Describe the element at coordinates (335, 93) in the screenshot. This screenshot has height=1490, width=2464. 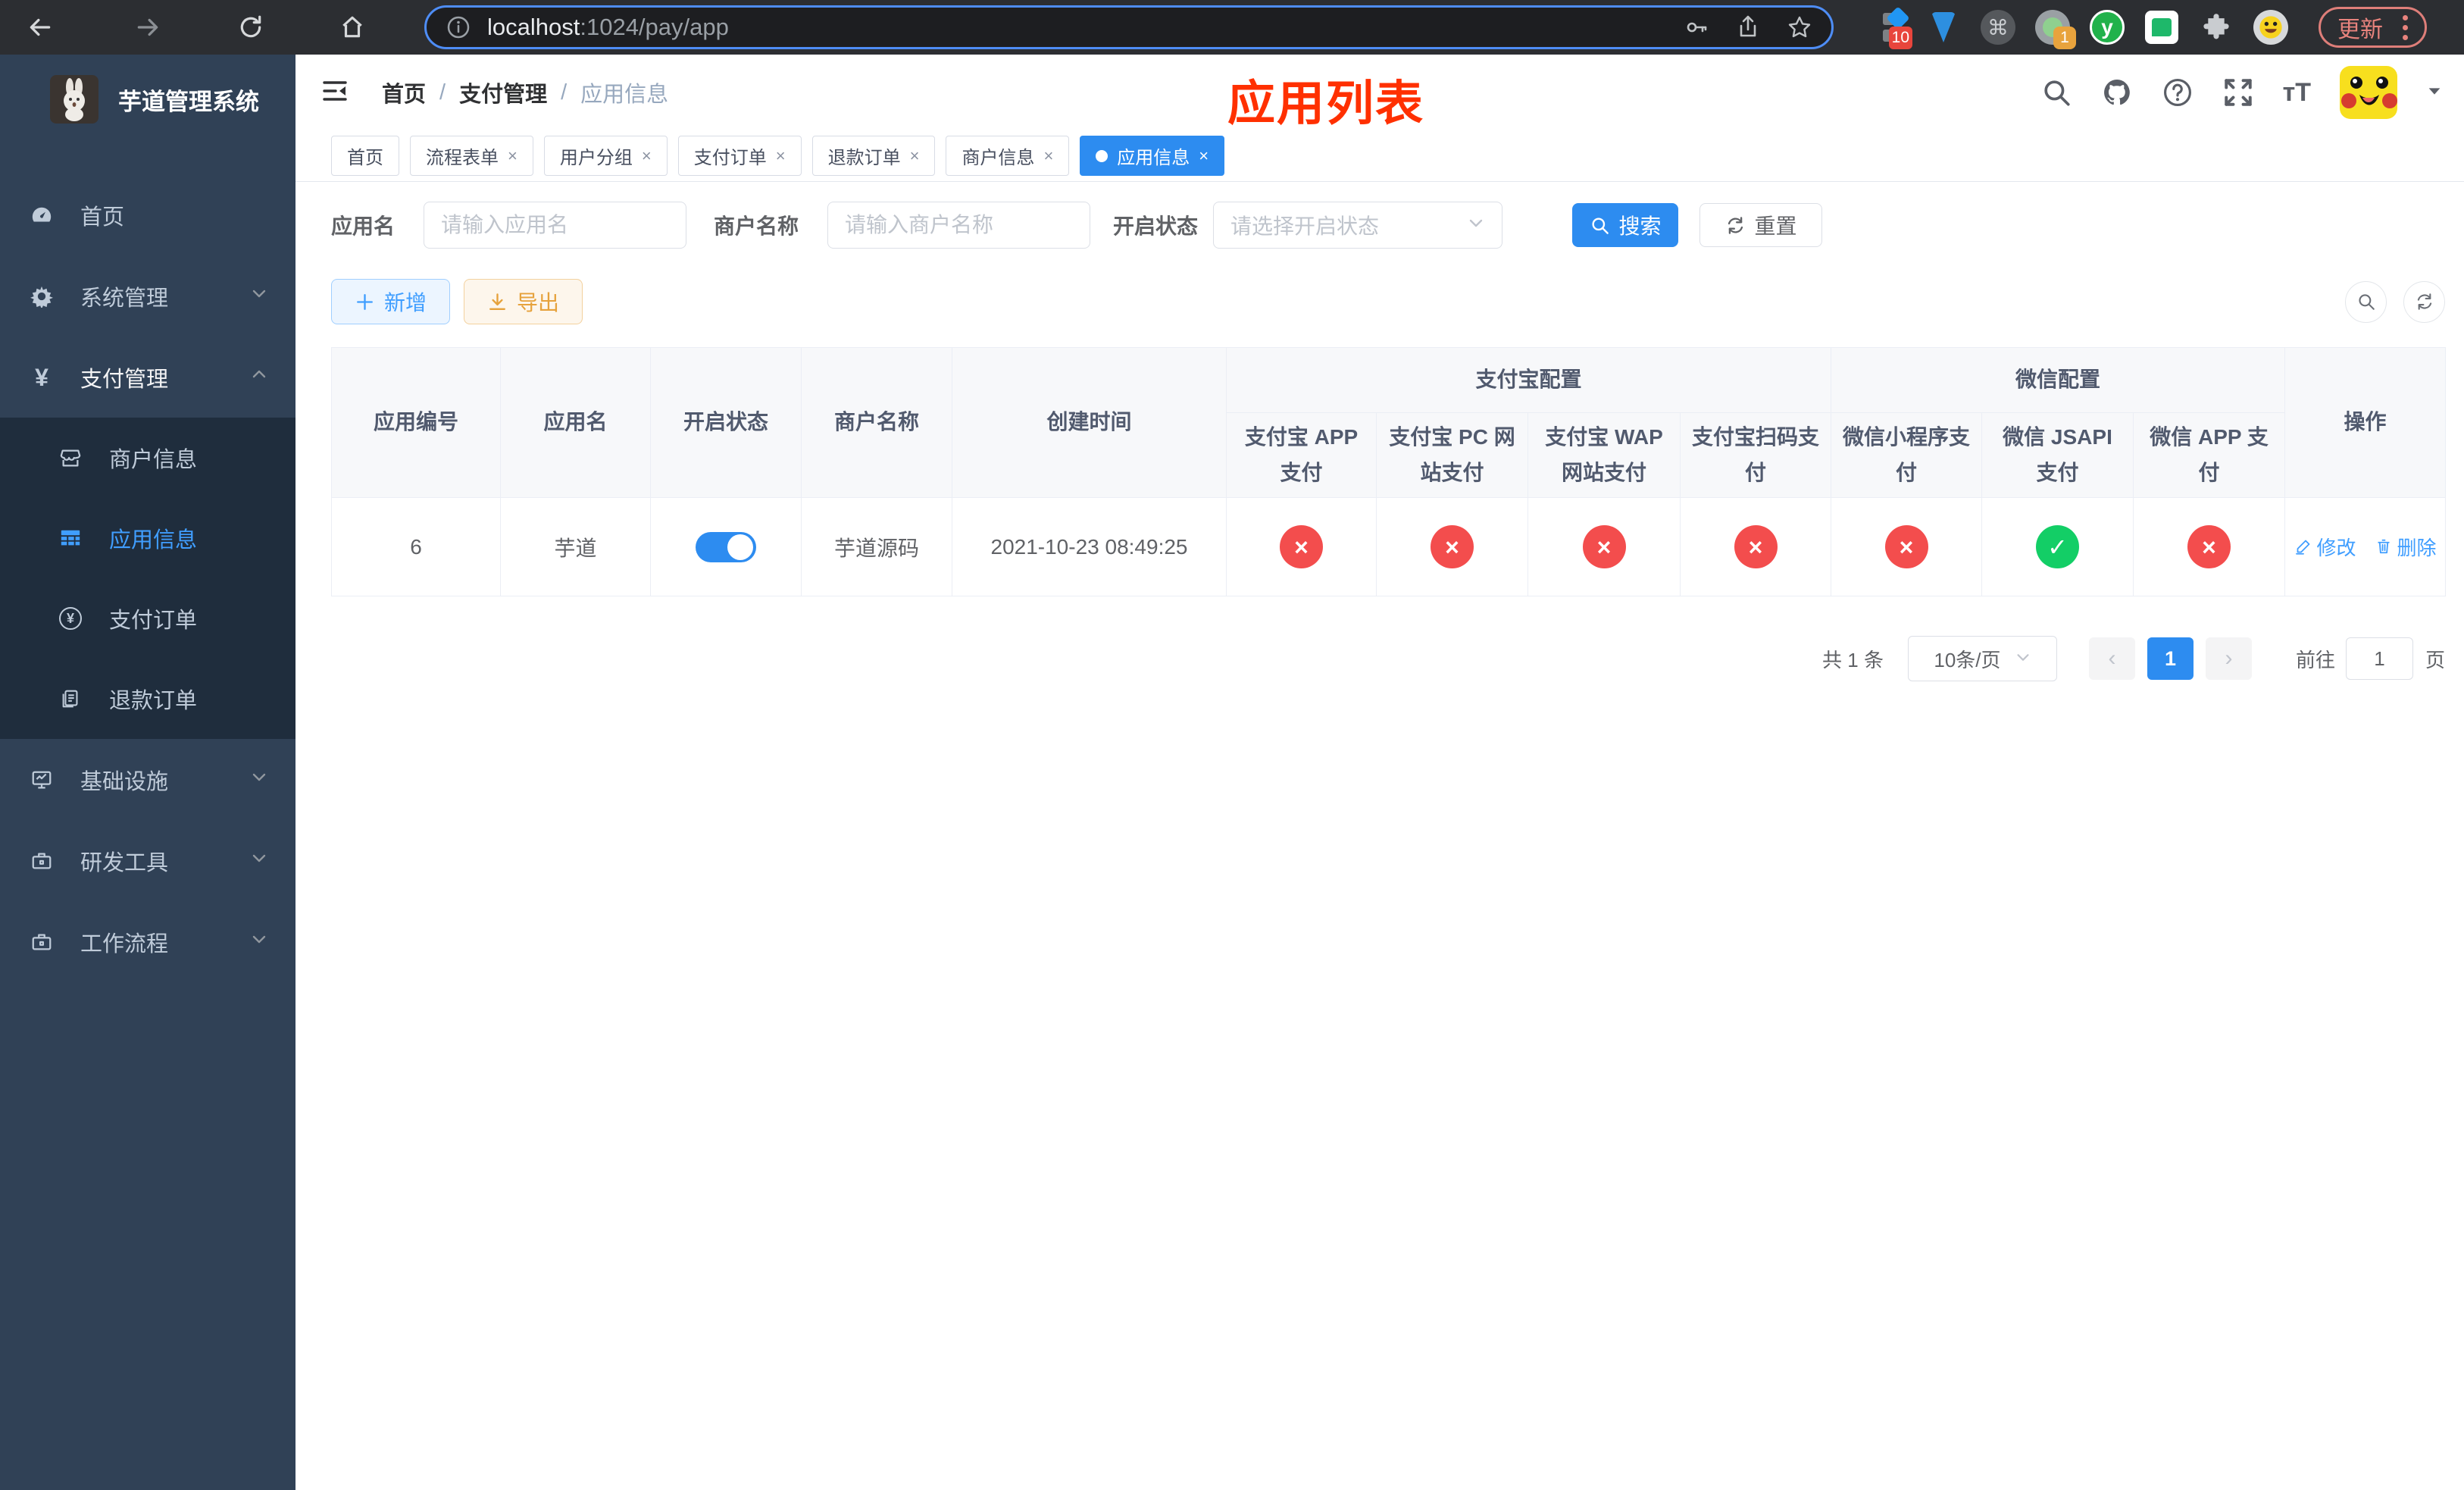
I see `sidebar-fold-icon` at that location.